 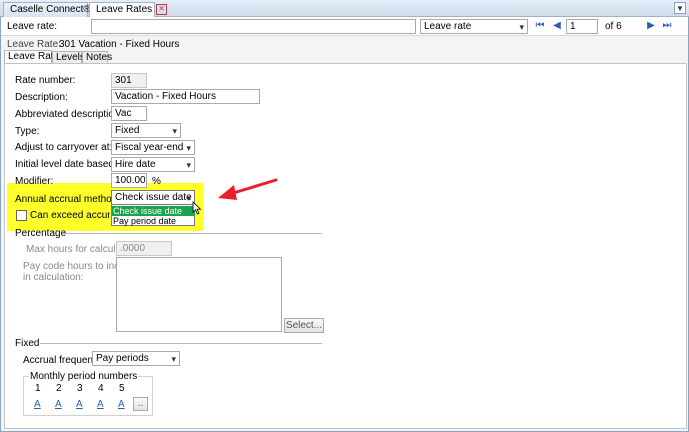 What do you see at coordinates (135, 164) in the screenshot?
I see `initial-level-value: Hire date` at bounding box center [135, 164].